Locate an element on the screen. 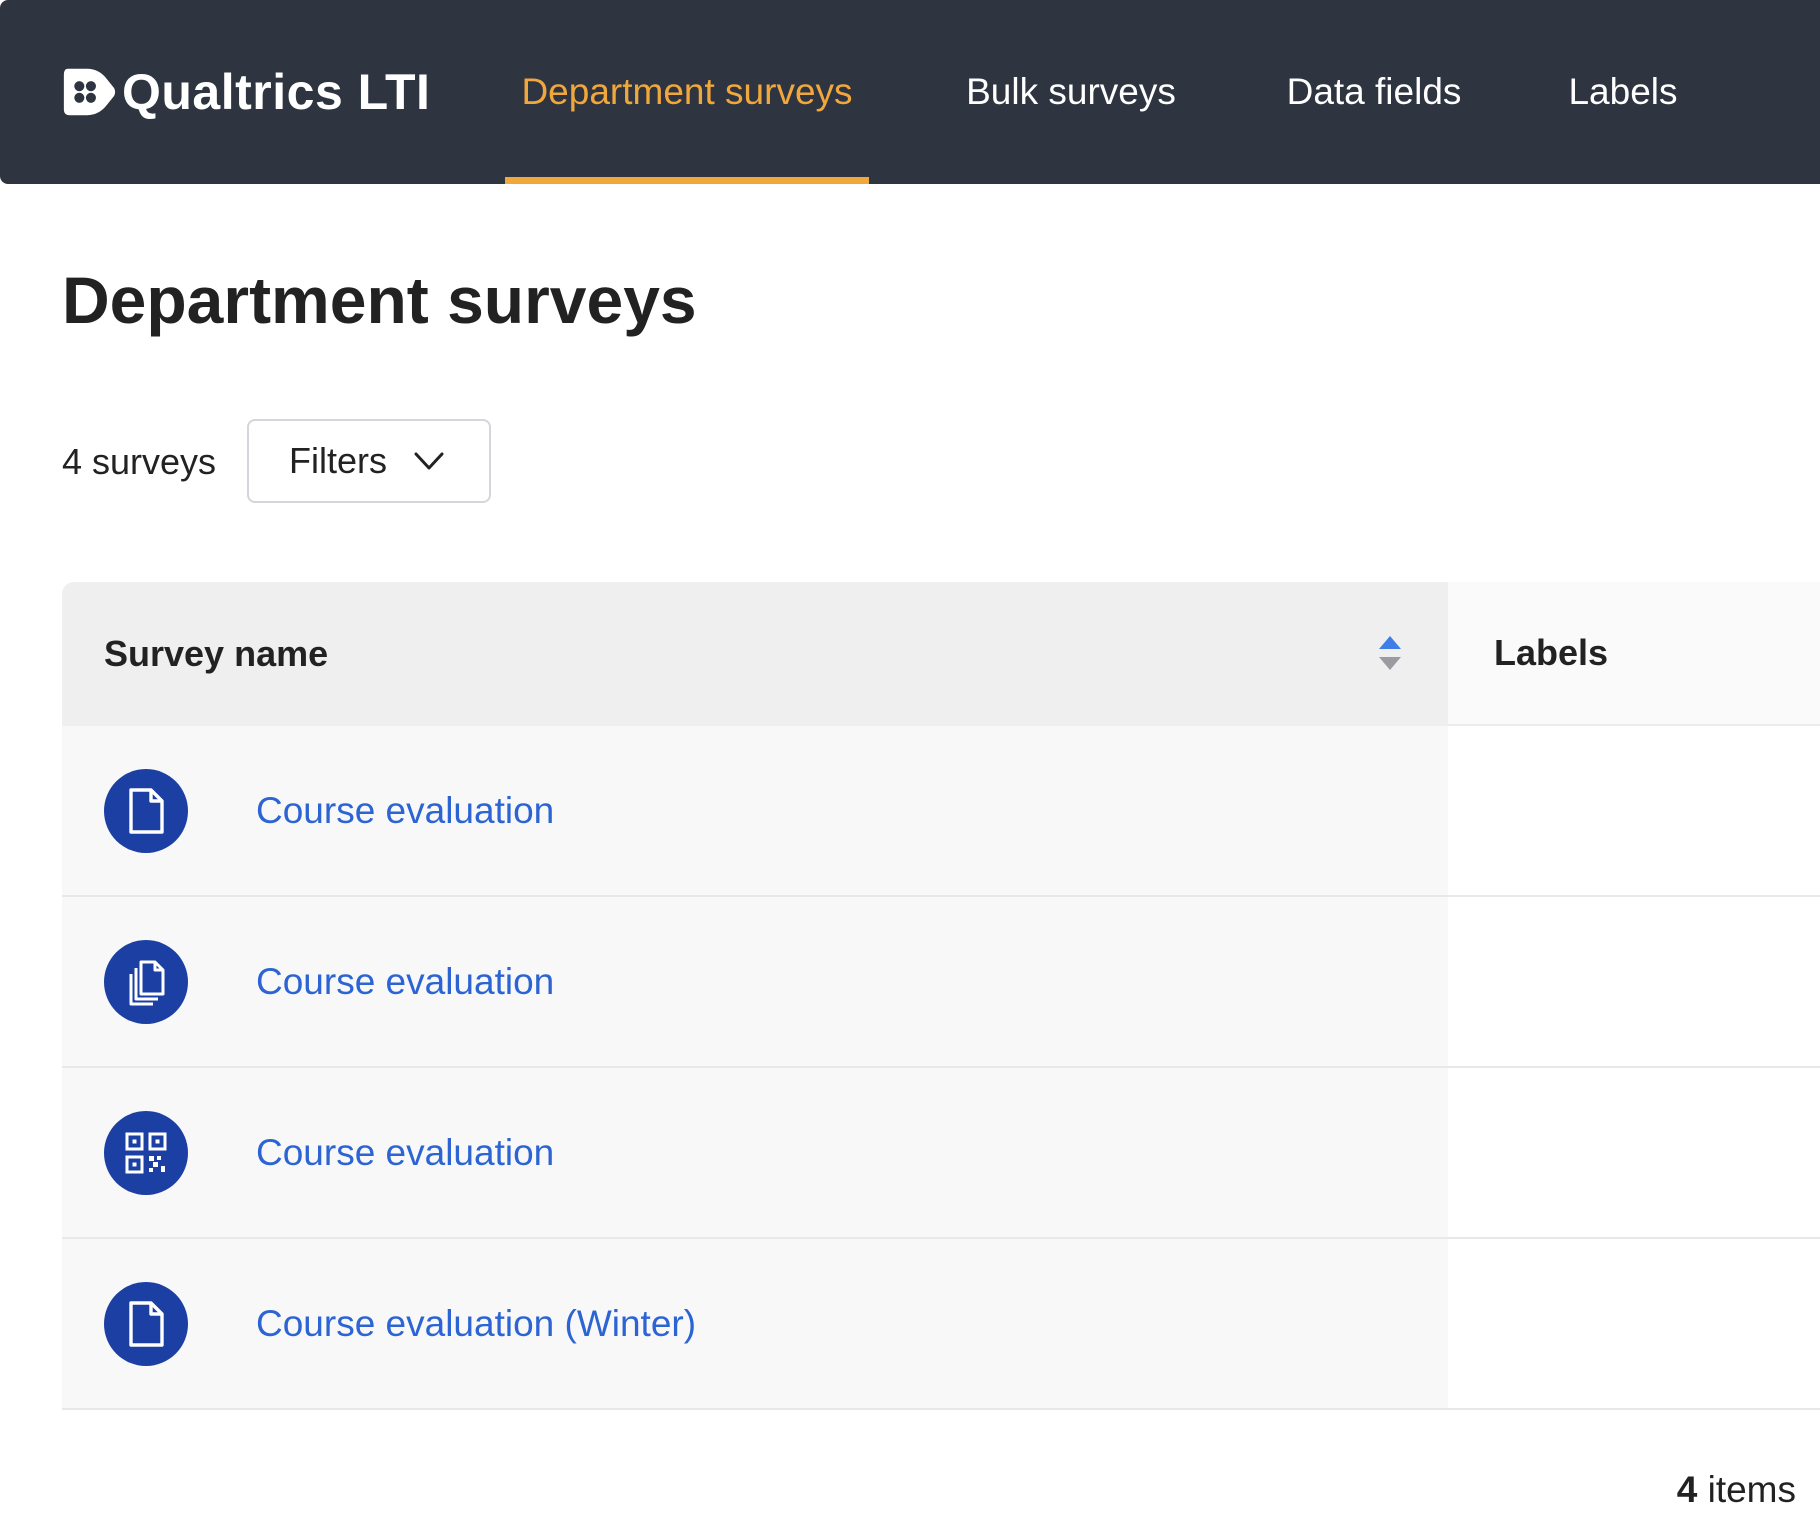  items-count-suffix: items is located at coordinates (1746, 1489).